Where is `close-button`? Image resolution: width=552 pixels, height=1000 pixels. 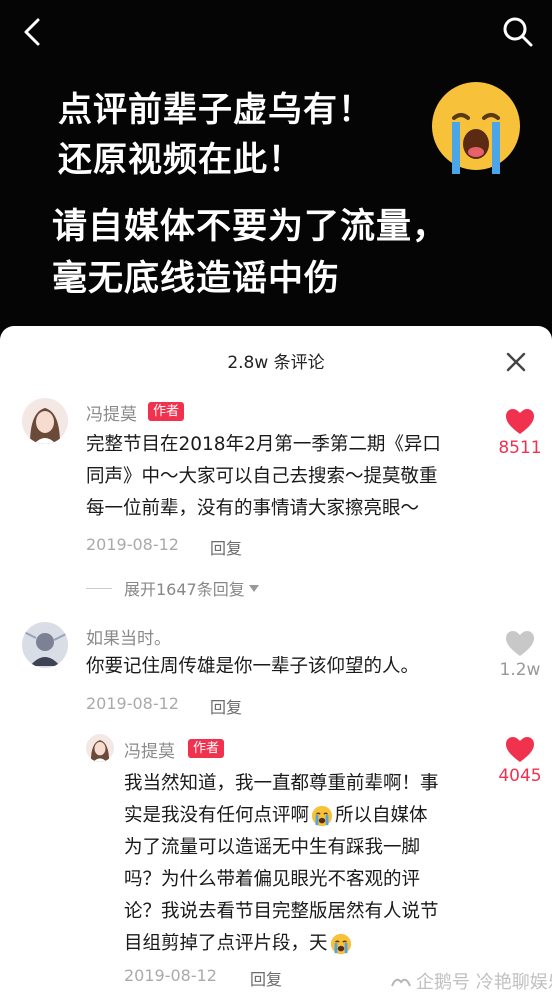 close-button is located at coordinates (516, 362).